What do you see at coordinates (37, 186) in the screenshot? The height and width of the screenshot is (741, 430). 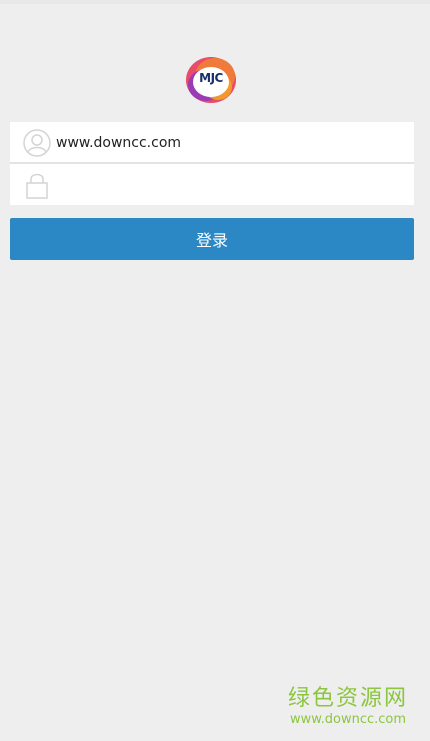 I see `lock-icon` at bounding box center [37, 186].